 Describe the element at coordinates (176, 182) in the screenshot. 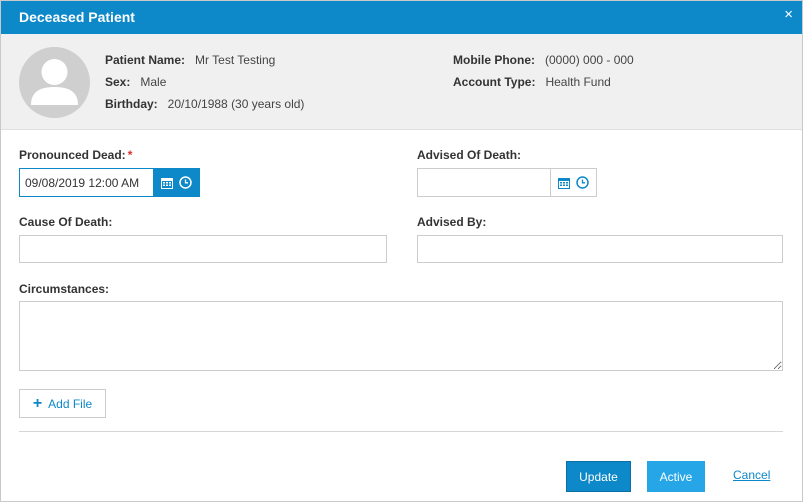

I see `pronounced-dead-picker-buttons` at that location.